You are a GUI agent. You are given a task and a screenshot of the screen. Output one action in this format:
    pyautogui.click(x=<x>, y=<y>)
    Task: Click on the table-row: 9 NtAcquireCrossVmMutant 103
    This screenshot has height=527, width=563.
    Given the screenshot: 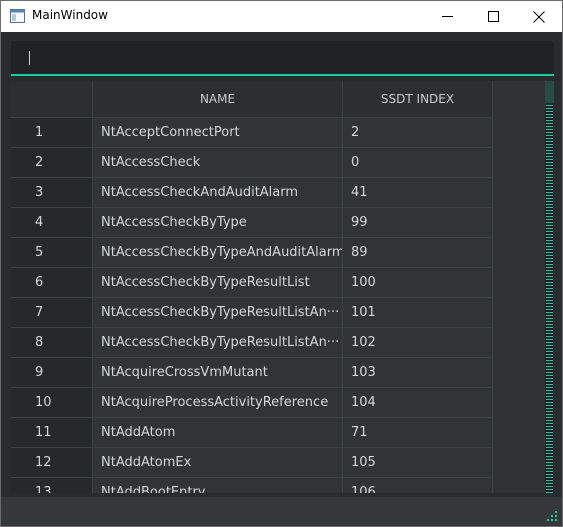 What is the action you would take?
    pyautogui.click(x=252, y=373)
    